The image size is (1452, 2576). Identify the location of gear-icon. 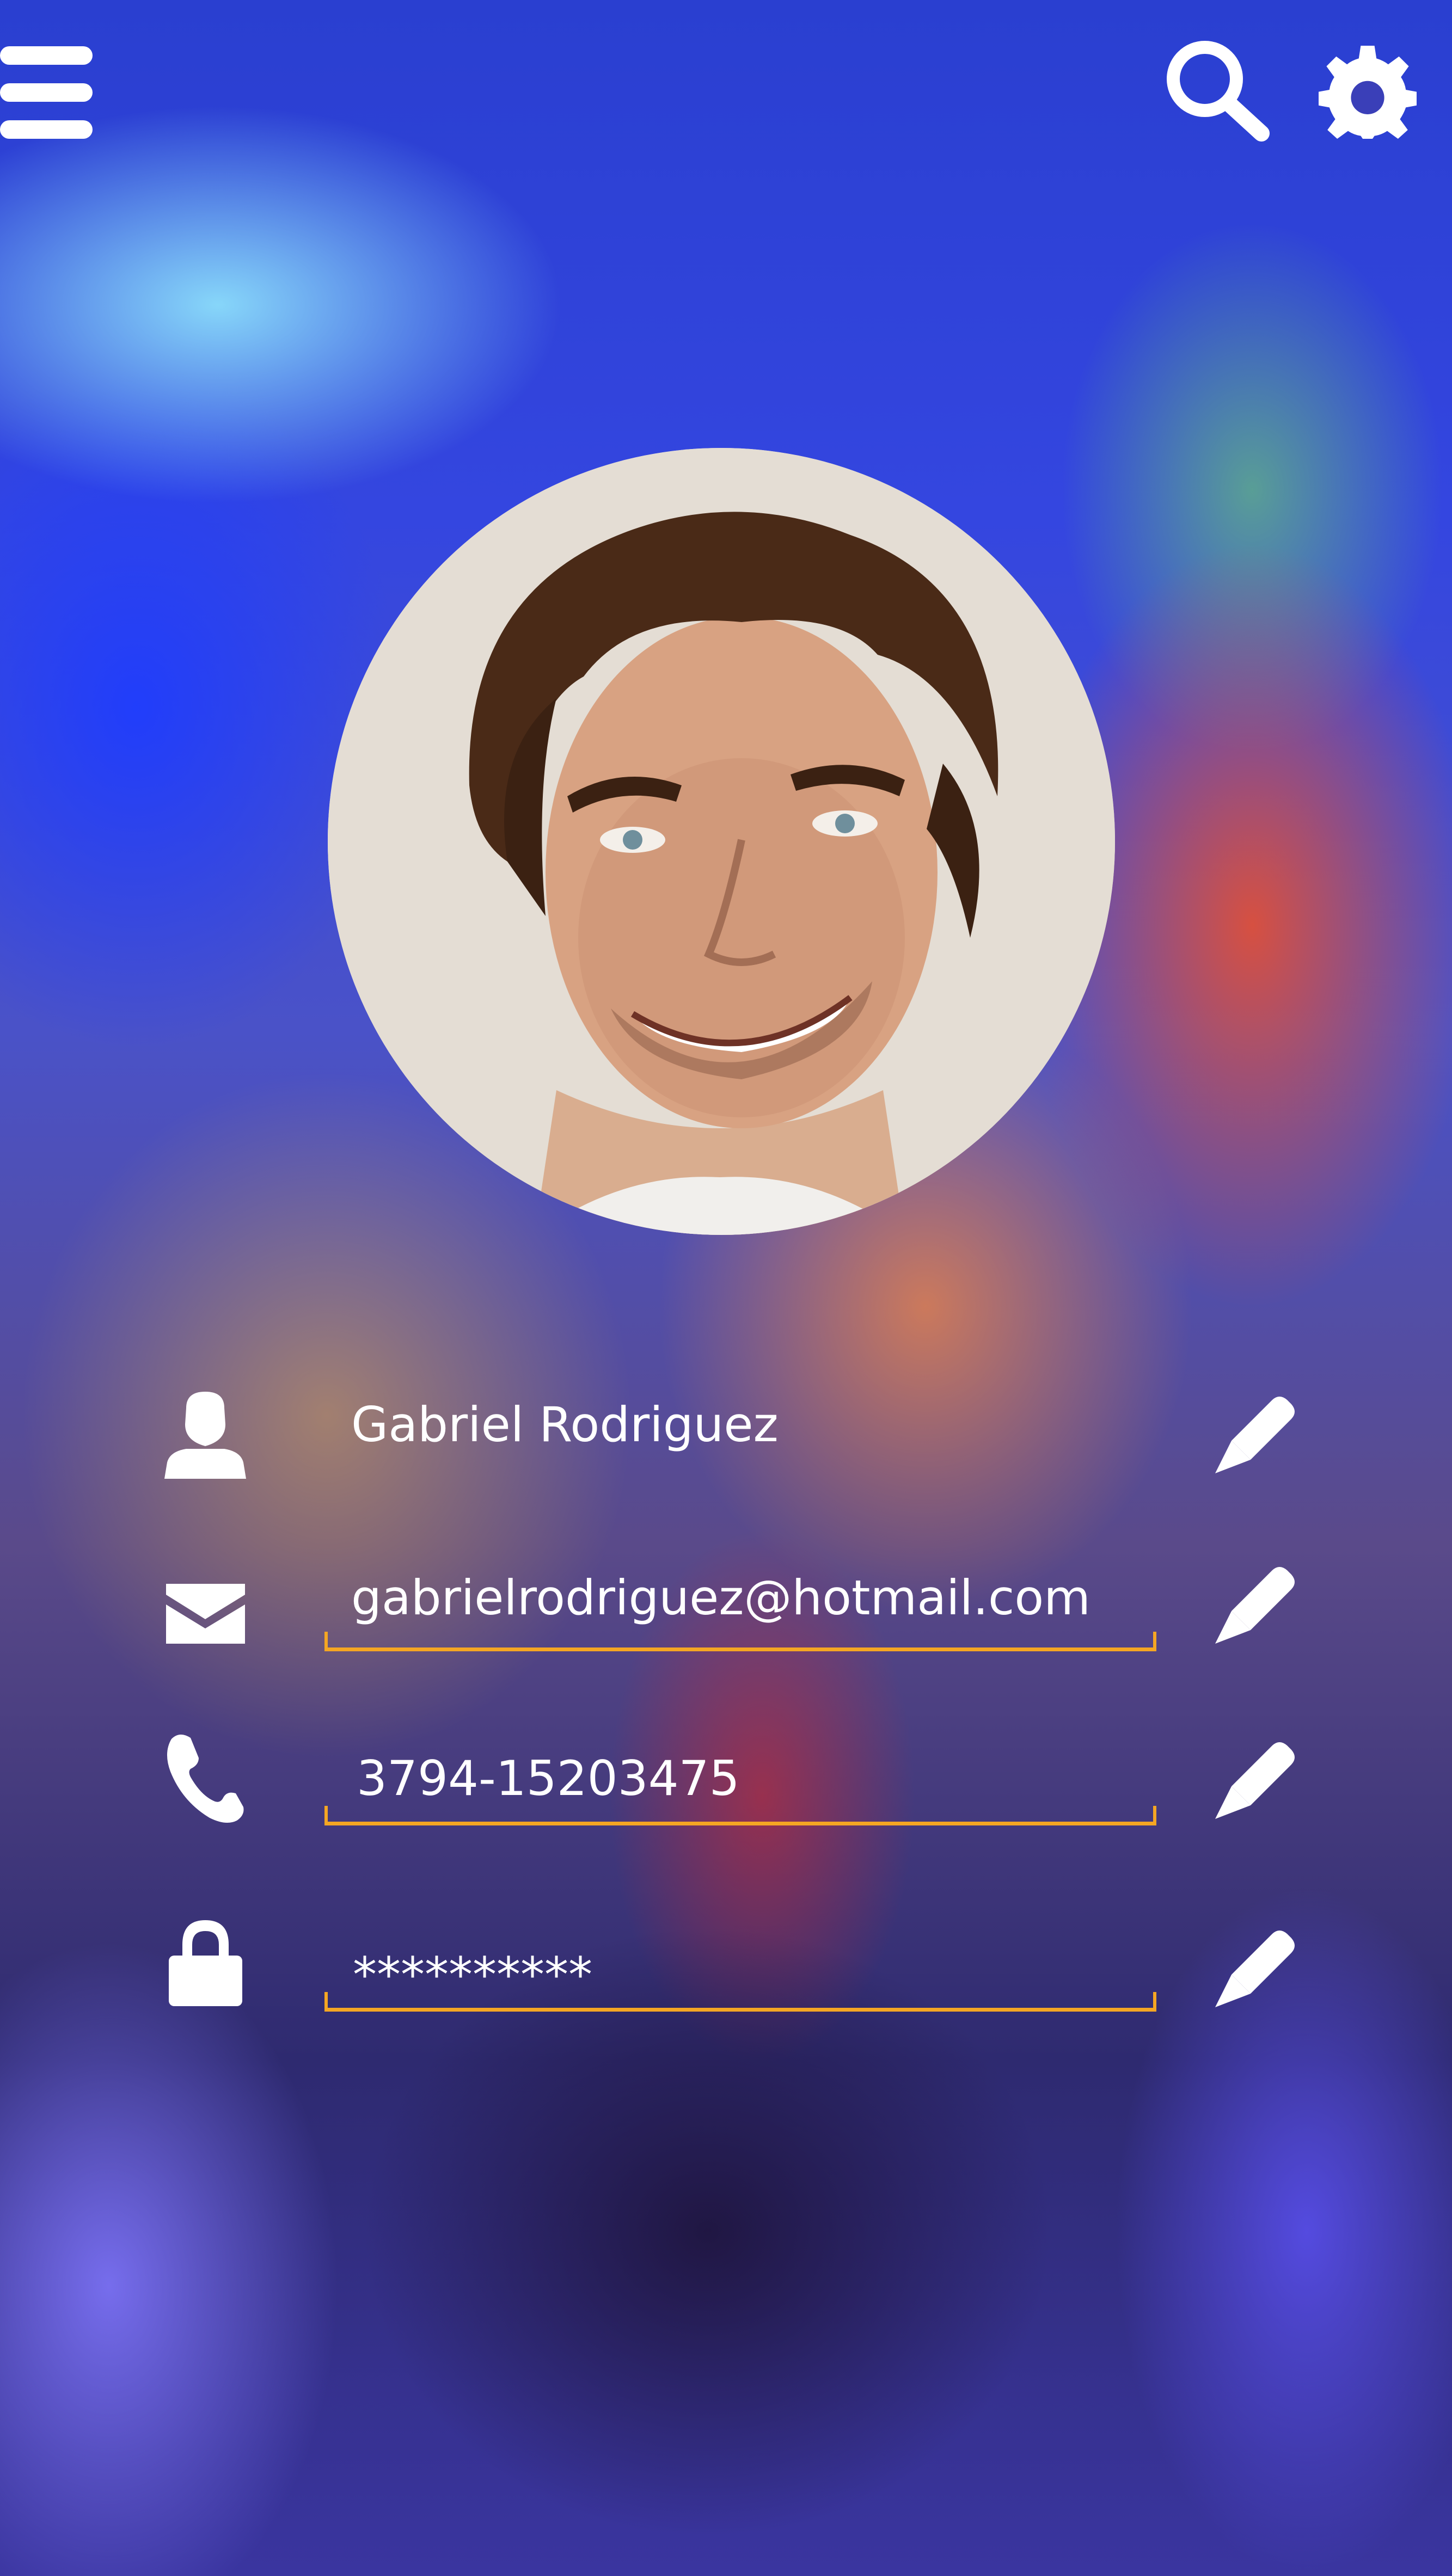
(1368, 90).